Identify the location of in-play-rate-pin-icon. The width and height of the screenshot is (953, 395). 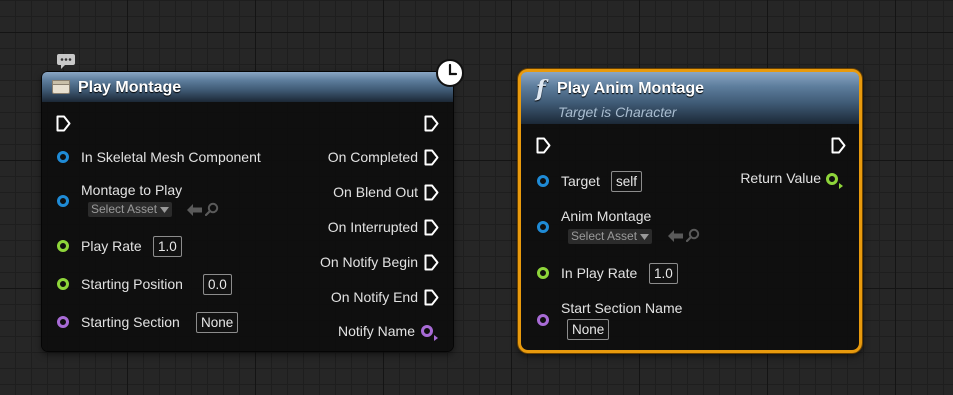
(543, 273).